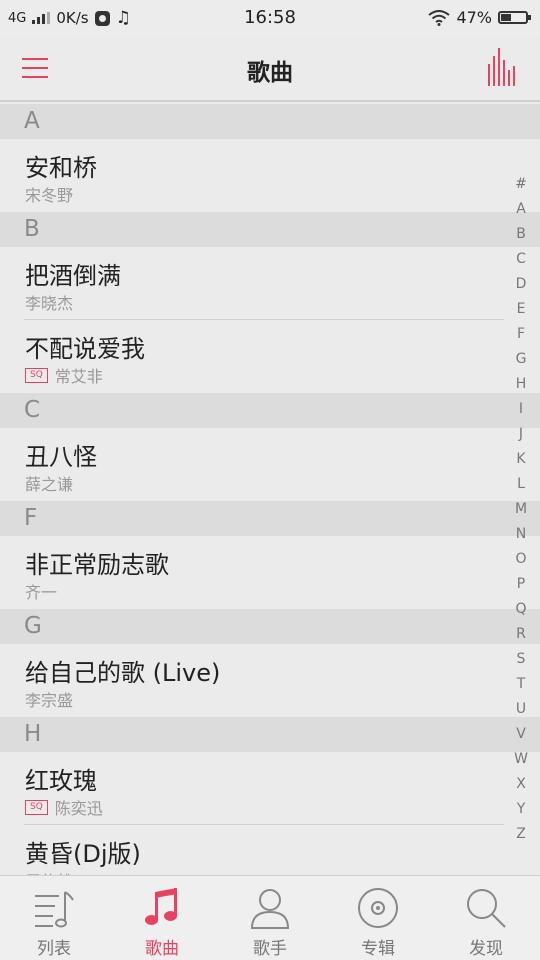  What do you see at coordinates (521, 284) in the screenshot?
I see `alphabet-index-letter: D` at bounding box center [521, 284].